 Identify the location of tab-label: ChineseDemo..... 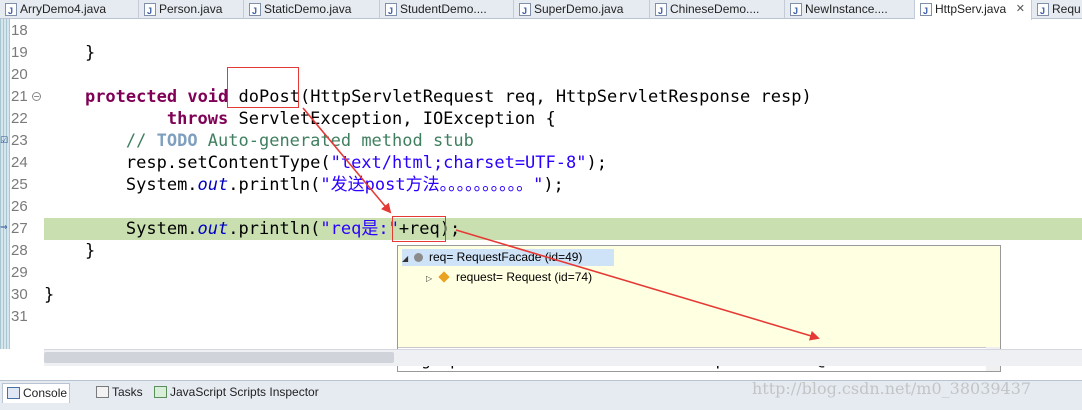
(715, 9).